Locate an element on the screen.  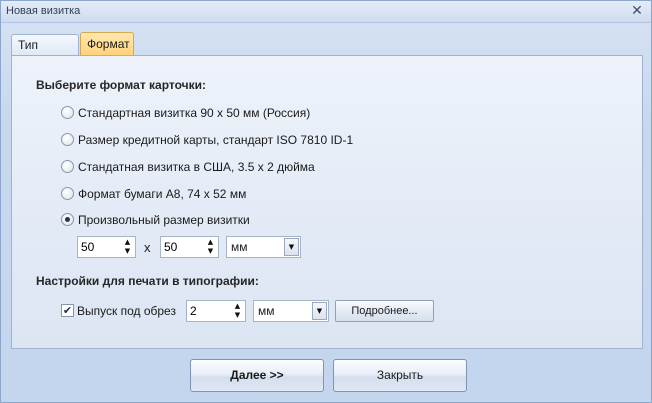
custom-width-input is located at coordinates (100, 247).